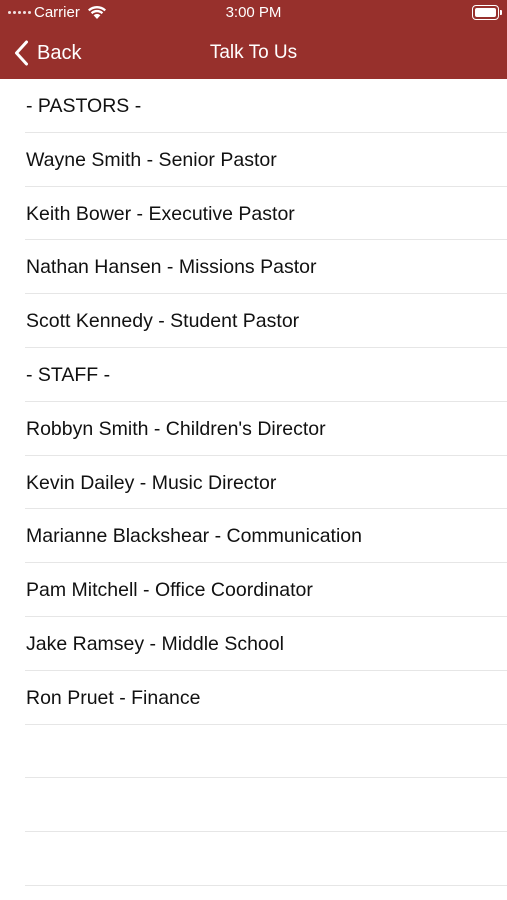 The width and height of the screenshot is (507, 900). I want to click on row-label: - STAFF -, so click(68, 374).